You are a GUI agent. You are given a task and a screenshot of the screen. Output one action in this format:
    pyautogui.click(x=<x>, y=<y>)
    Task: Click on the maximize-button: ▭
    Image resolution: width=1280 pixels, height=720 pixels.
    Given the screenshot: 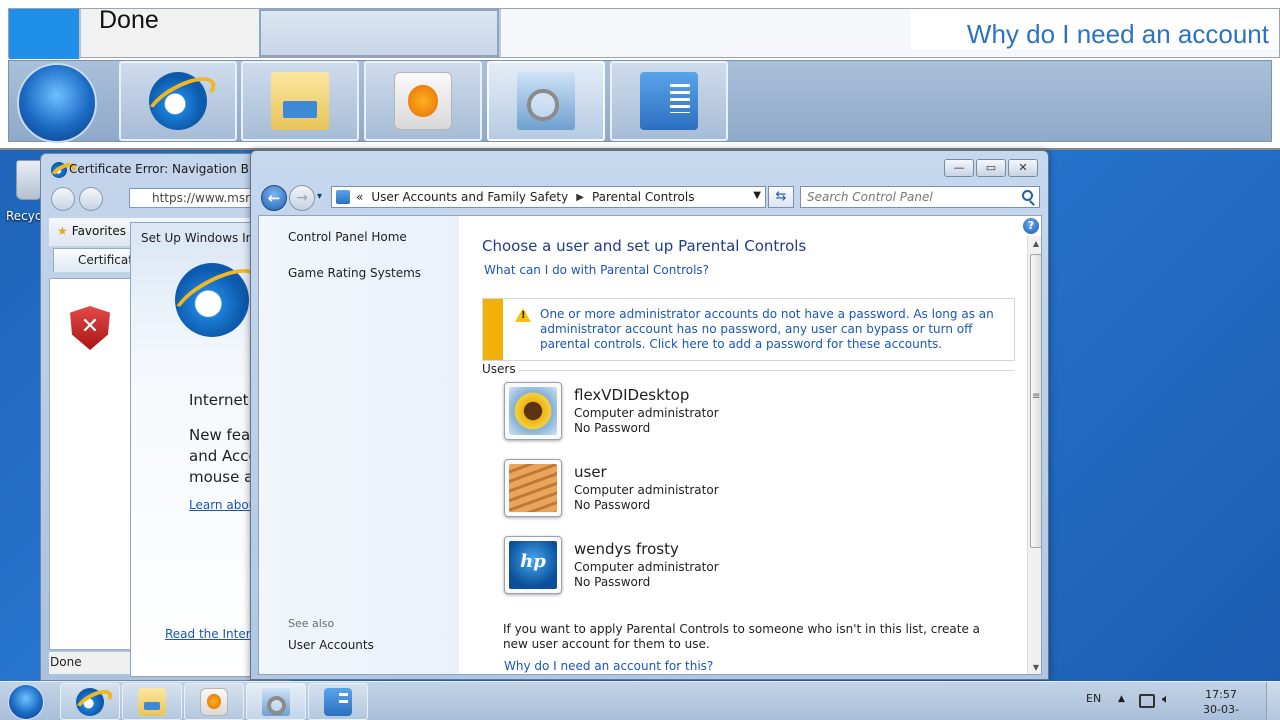 What is the action you would take?
    pyautogui.click(x=991, y=168)
    